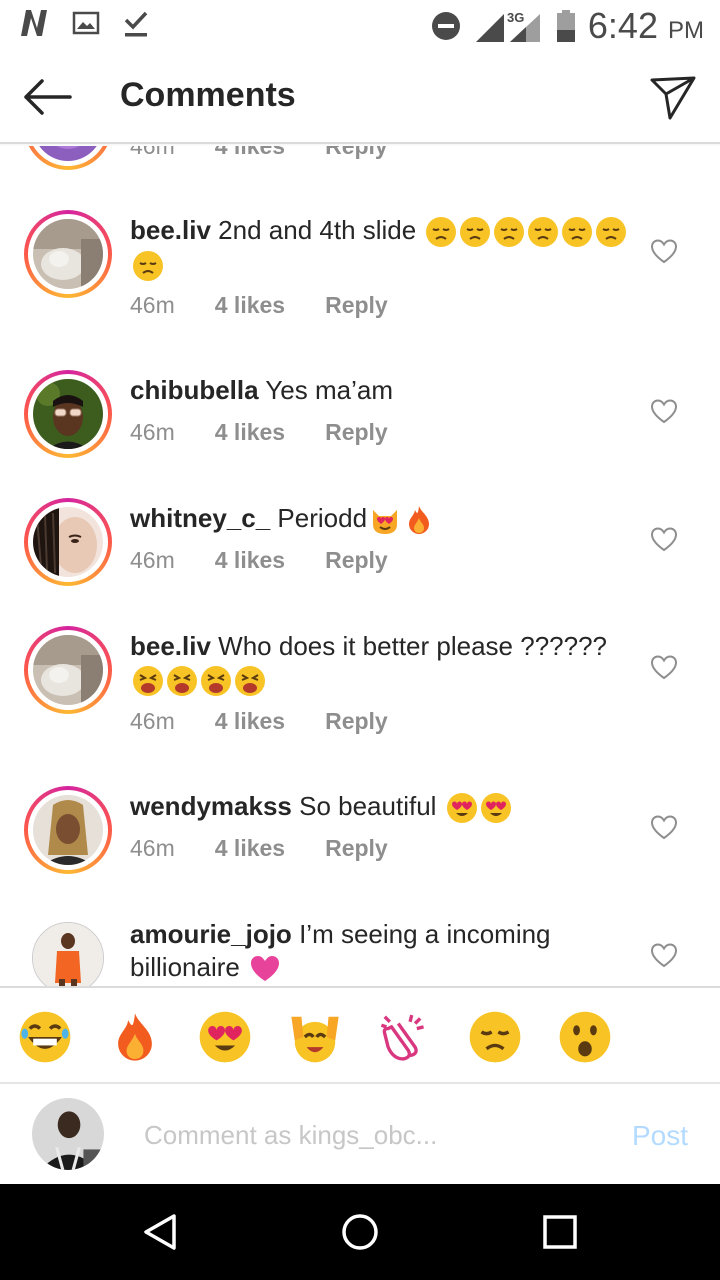  What do you see at coordinates (385, 520) in the screenshot?
I see `heart-eyes-cat-icon` at bounding box center [385, 520].